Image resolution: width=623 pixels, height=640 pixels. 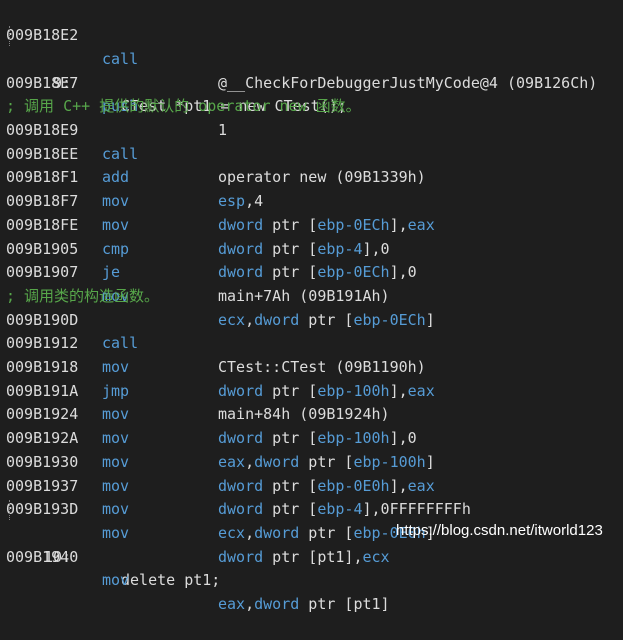 I want to click on address: 009B1940, so click(x=42, y=556).